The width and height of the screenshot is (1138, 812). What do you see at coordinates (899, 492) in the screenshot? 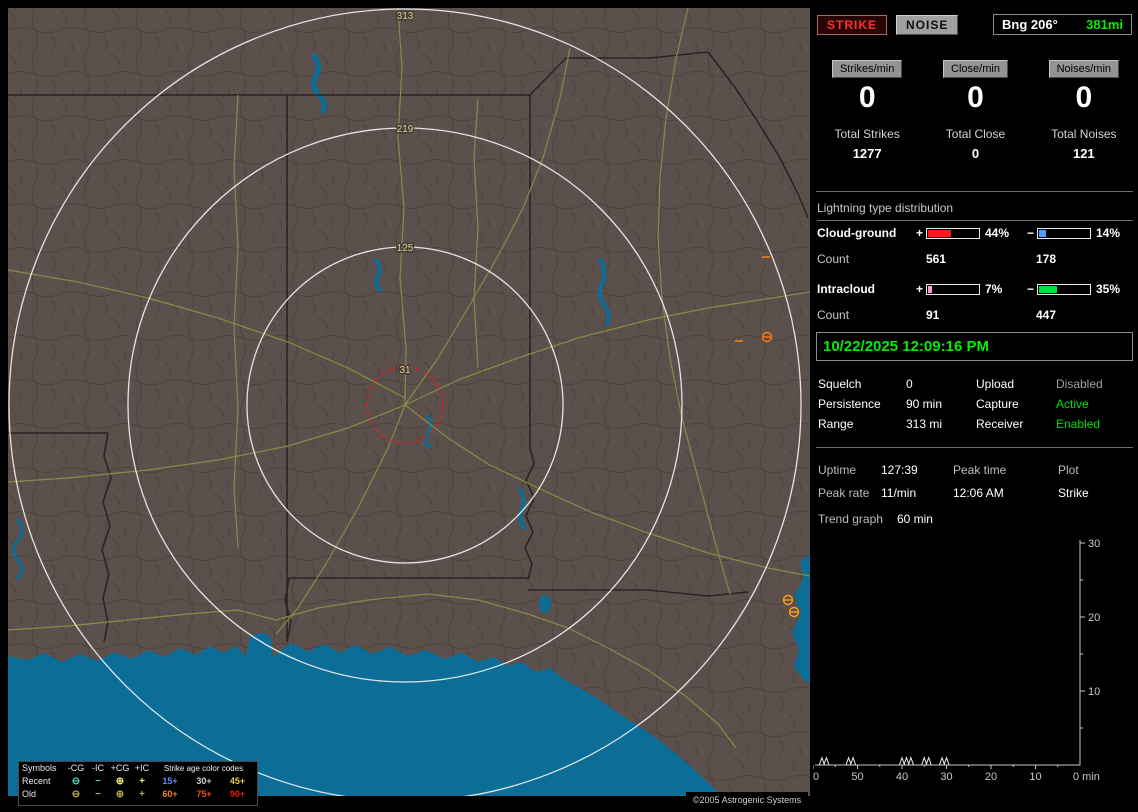
I see `peak-rate-value: 11/min` at bounding box center [899, 492].